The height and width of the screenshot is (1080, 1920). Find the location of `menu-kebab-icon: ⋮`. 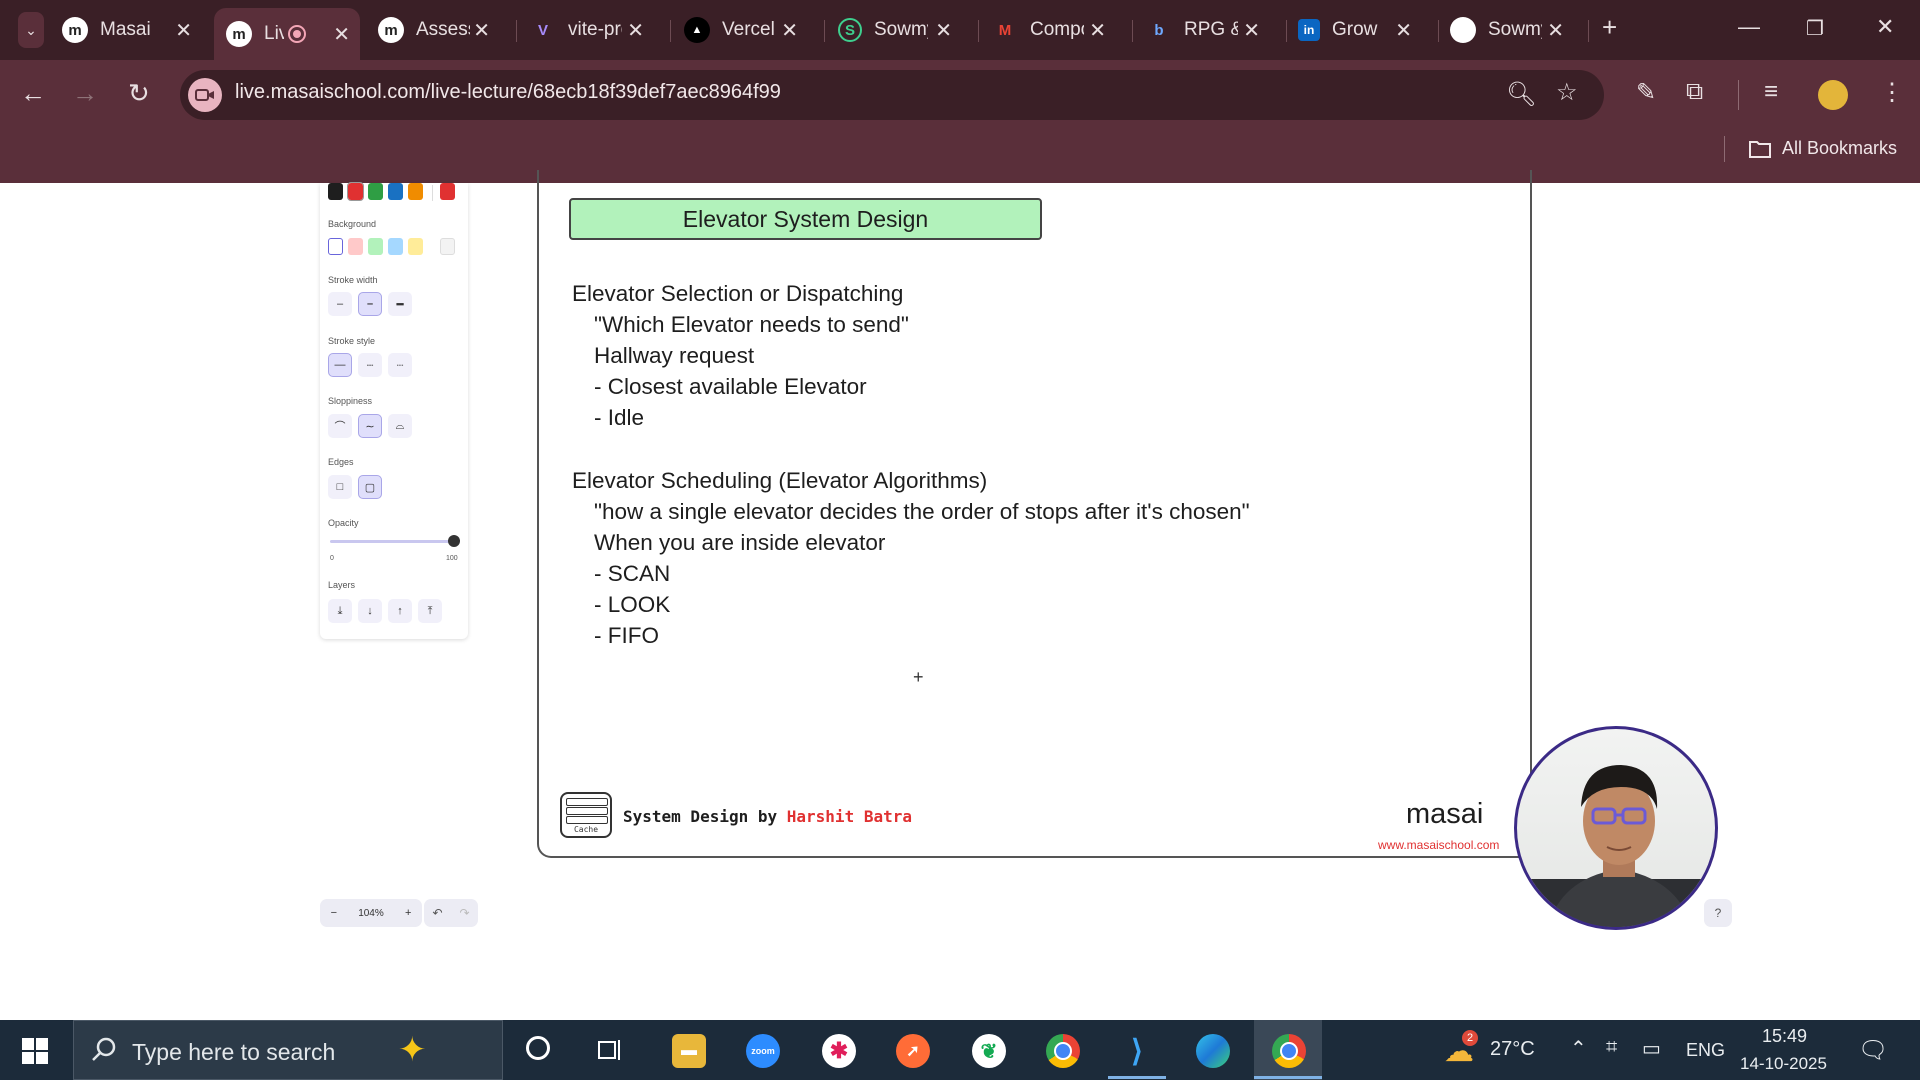

menu-kebab-icon: ⋮ is located at coordinates (1892, 92).